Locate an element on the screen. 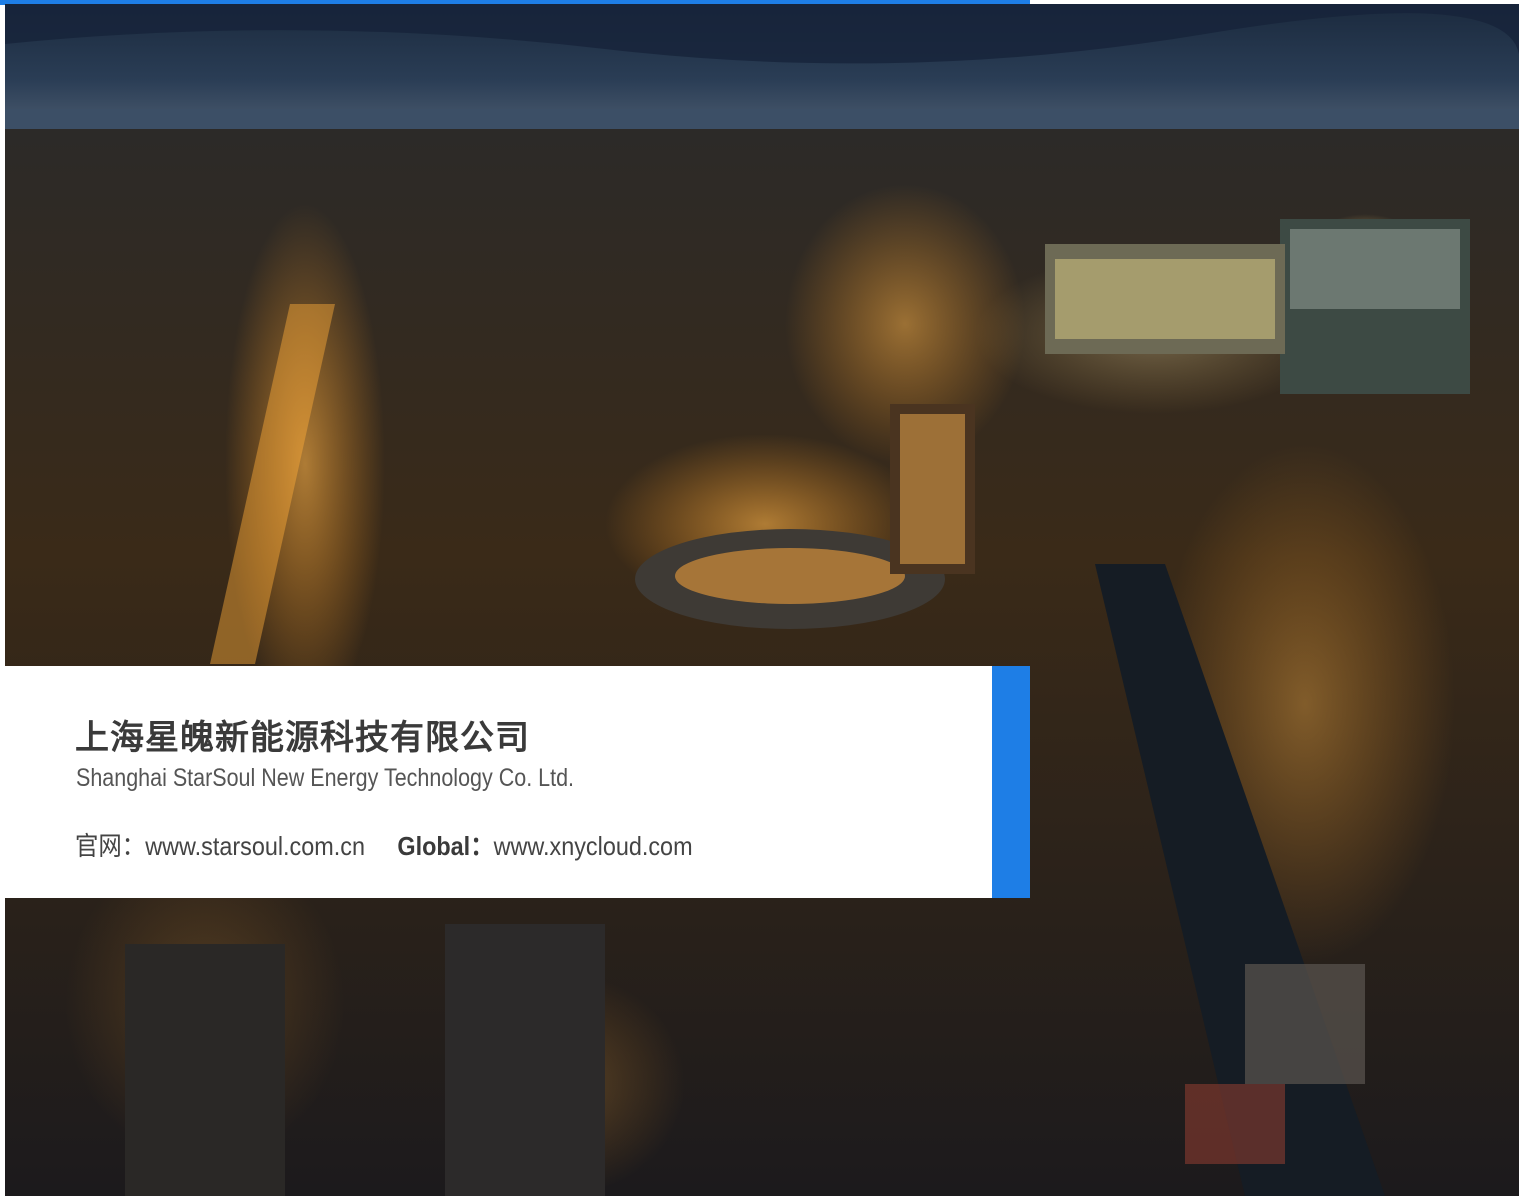 The image size is (1524, 1196). official-site-label: 官网： is located at coordinates (110, 847).